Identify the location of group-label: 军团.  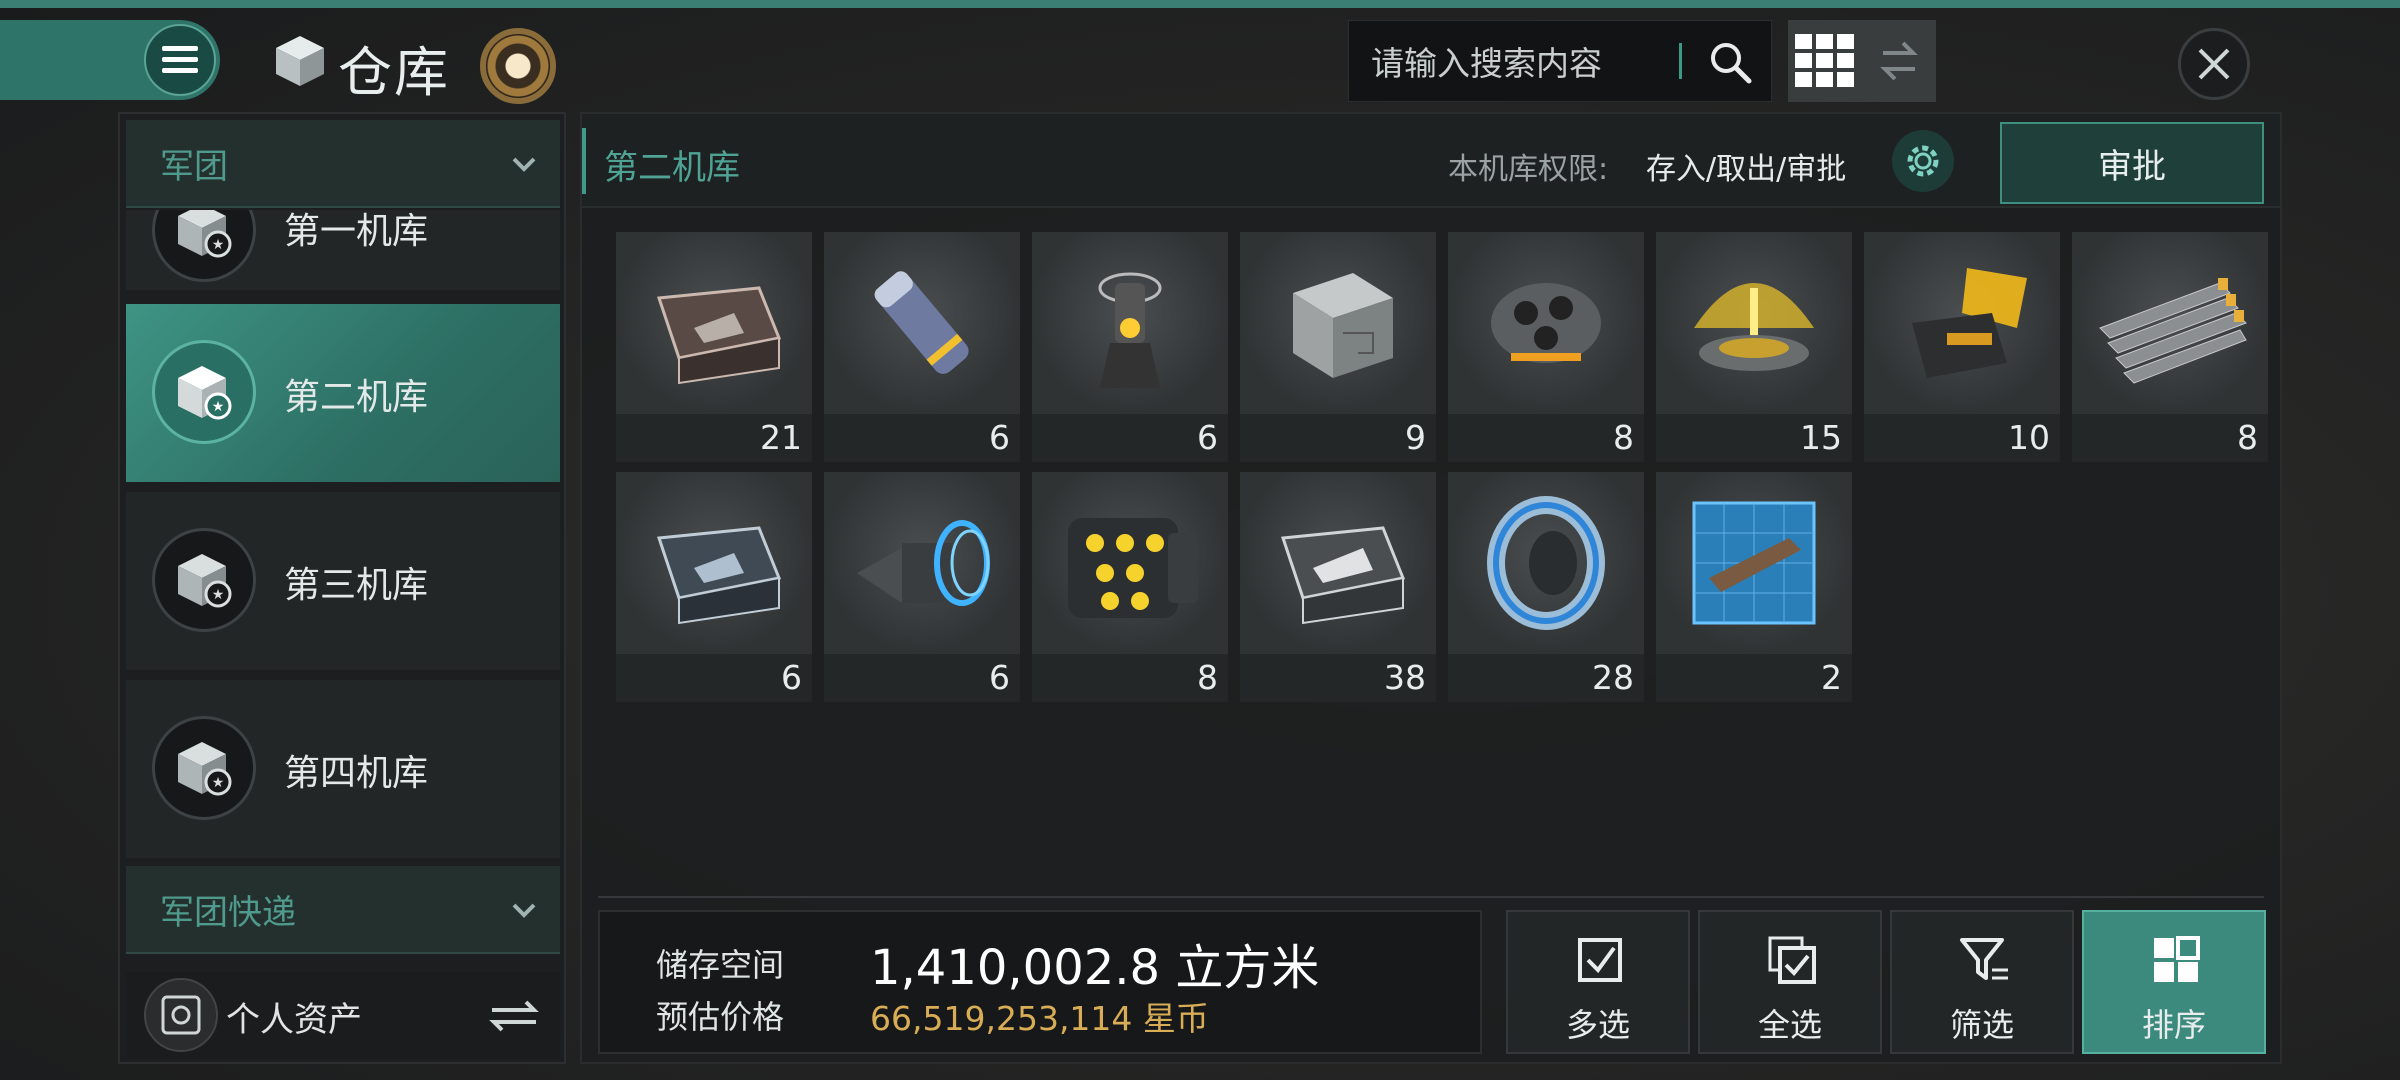
(194, 166).